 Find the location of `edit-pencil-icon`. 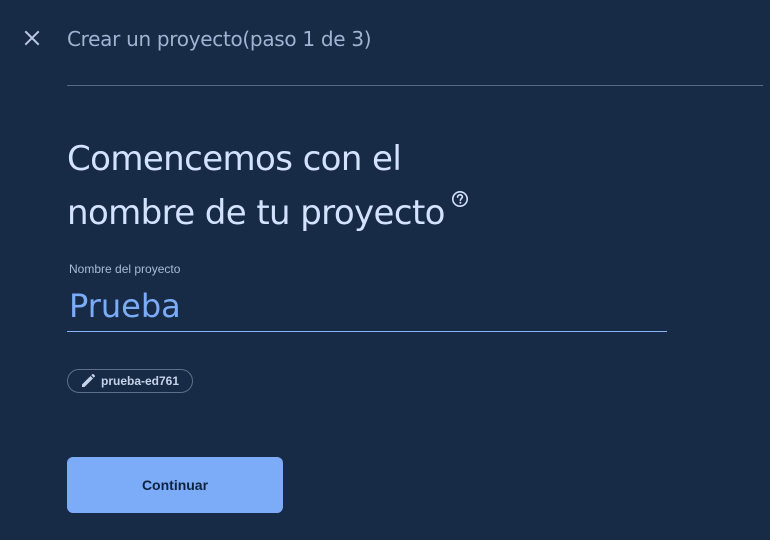

edit-pencil-icon is located at coordinates (88, 380).